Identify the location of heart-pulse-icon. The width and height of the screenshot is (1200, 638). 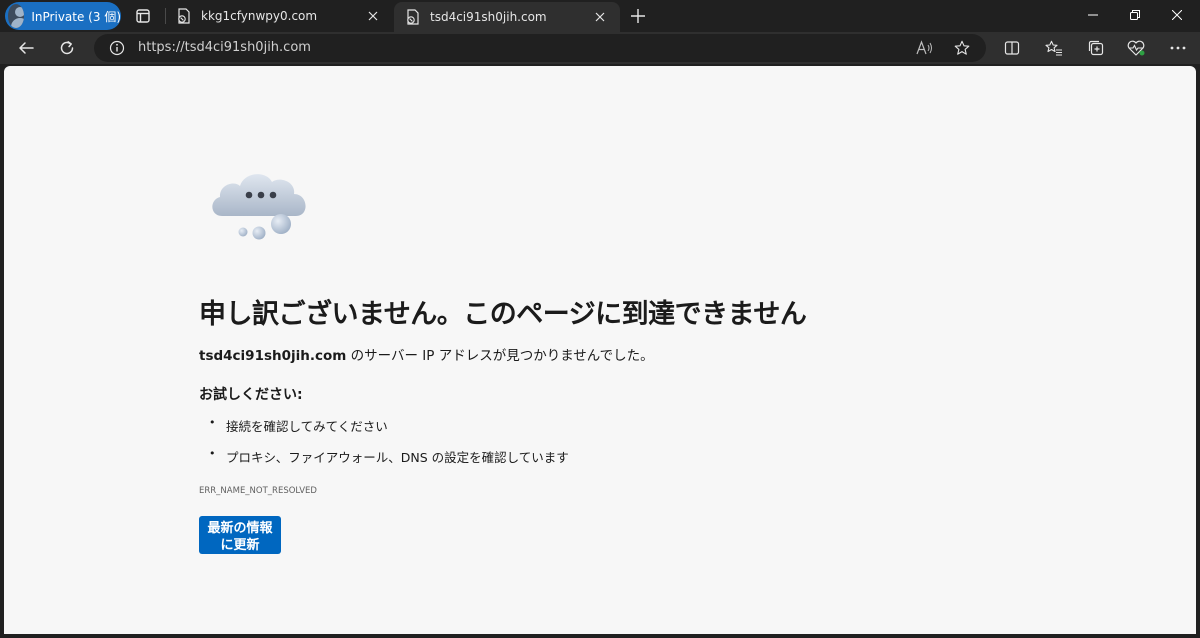
(1136, 48).